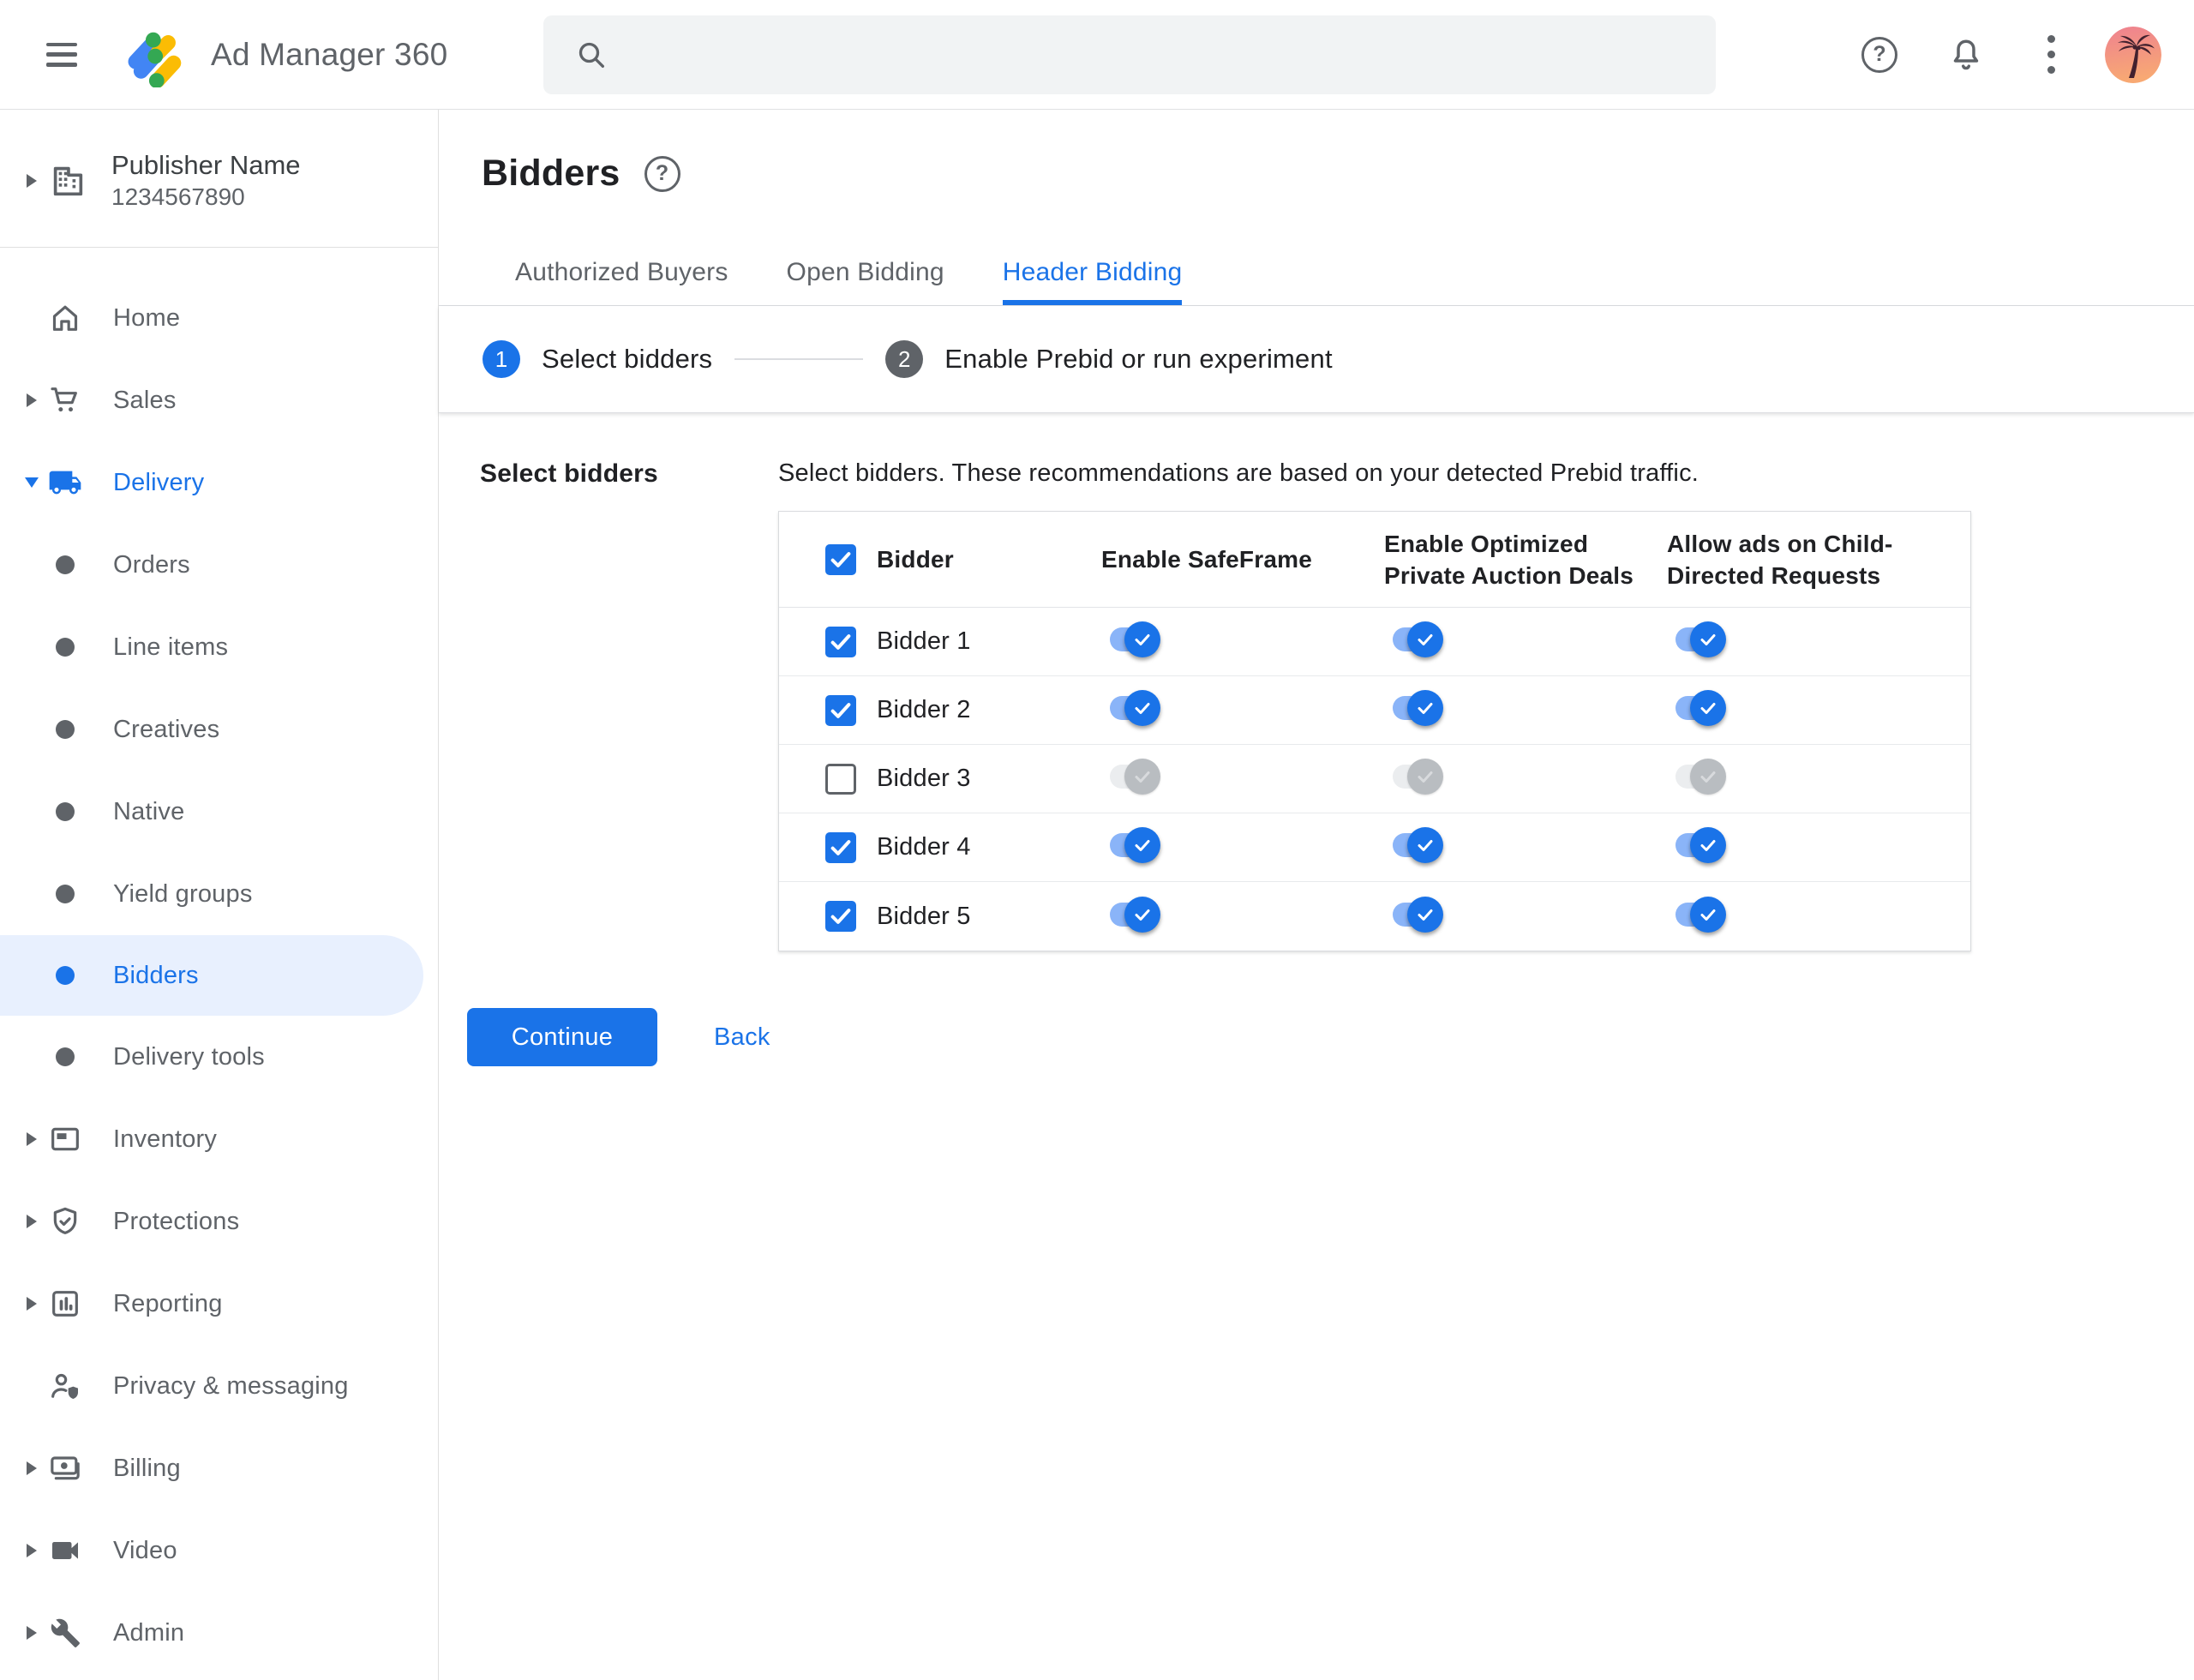 The image size is (2194, 1680). I want to click on sidebar-item-bidders: Bidders, so click(211, 976).